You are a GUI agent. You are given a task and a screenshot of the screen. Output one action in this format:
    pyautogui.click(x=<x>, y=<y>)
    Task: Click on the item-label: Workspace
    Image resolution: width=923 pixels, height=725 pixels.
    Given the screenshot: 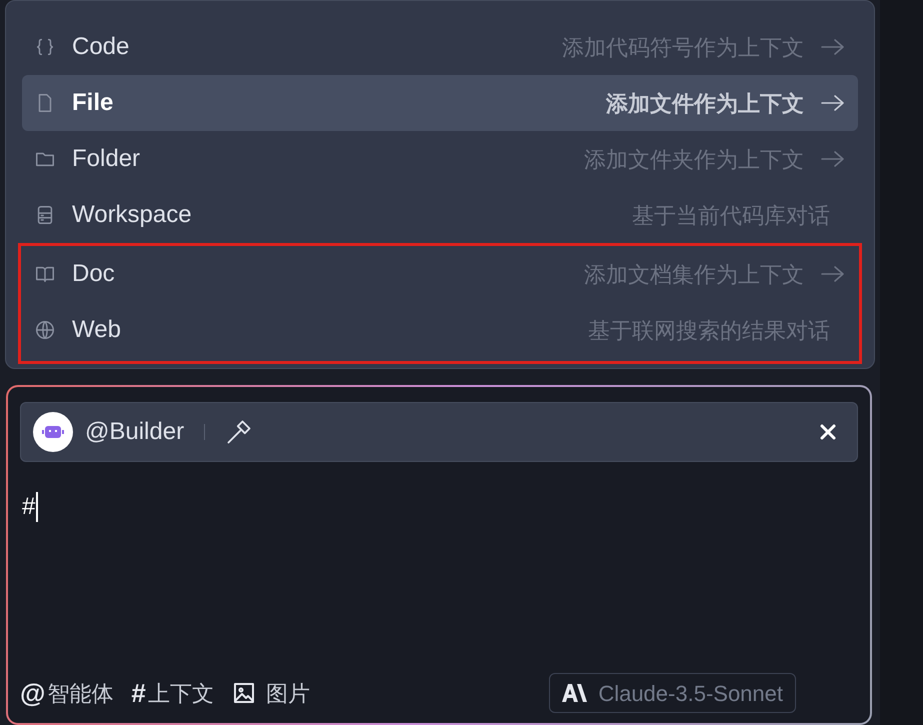 What is the action you would take?
    pyautogui.click(x=132, y=215)
    